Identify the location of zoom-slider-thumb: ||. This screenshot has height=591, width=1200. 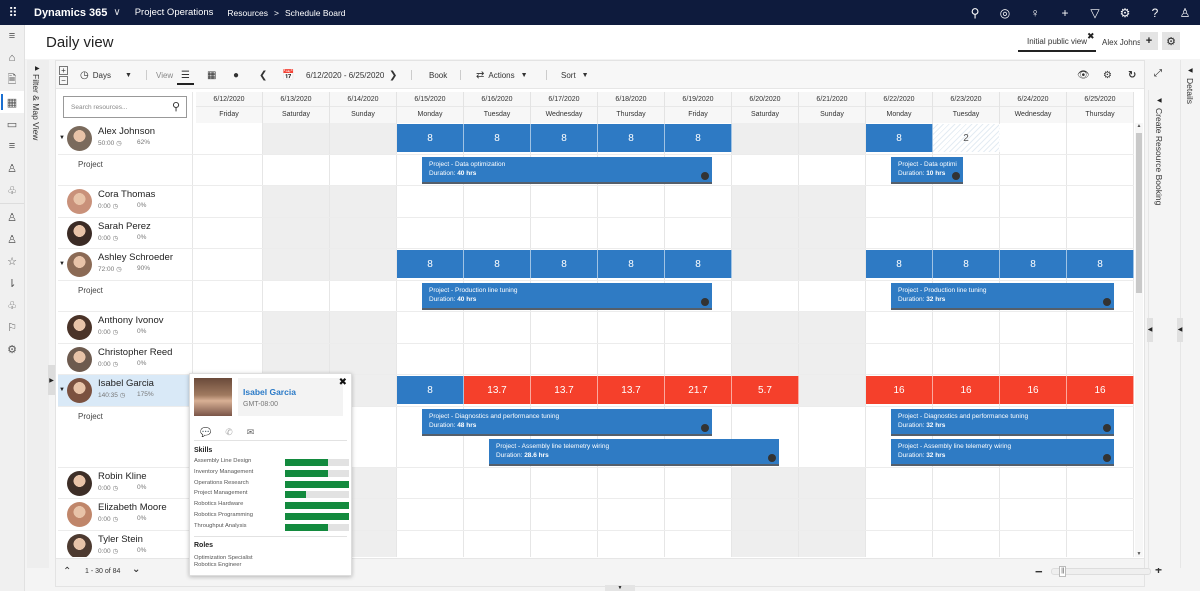
(1063, 571).